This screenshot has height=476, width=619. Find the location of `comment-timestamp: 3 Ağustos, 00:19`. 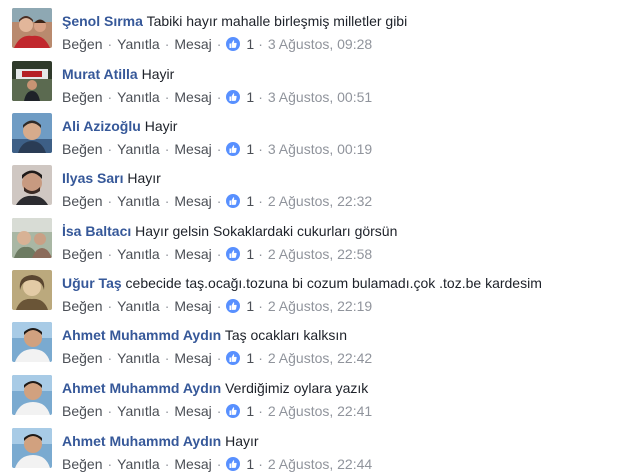

comment-timestamp: 3 Ağustos, 00:19 is located at coordinates (320, 149).